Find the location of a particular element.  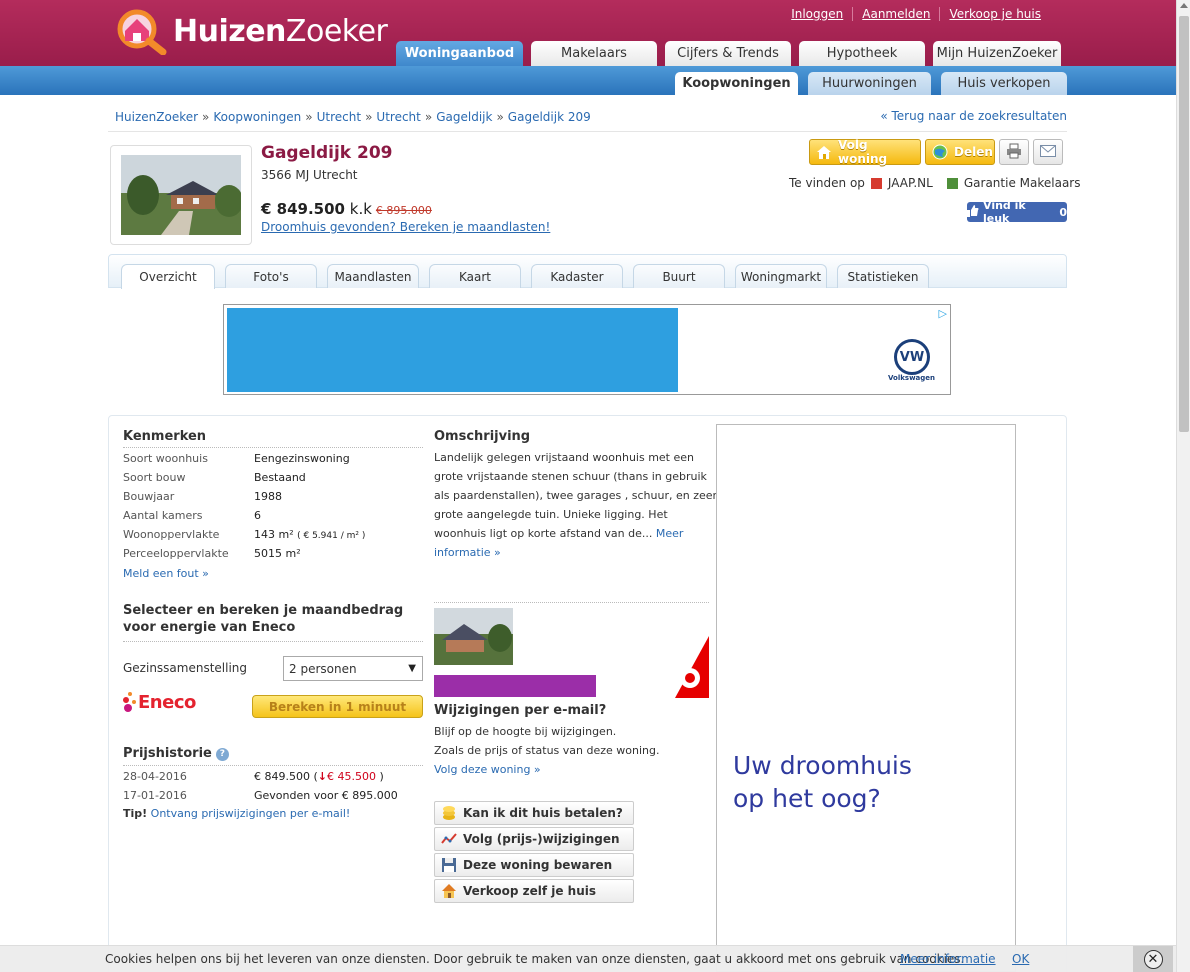

breadcrumb-item: Gageldijk is located at coordinates (464, 117).